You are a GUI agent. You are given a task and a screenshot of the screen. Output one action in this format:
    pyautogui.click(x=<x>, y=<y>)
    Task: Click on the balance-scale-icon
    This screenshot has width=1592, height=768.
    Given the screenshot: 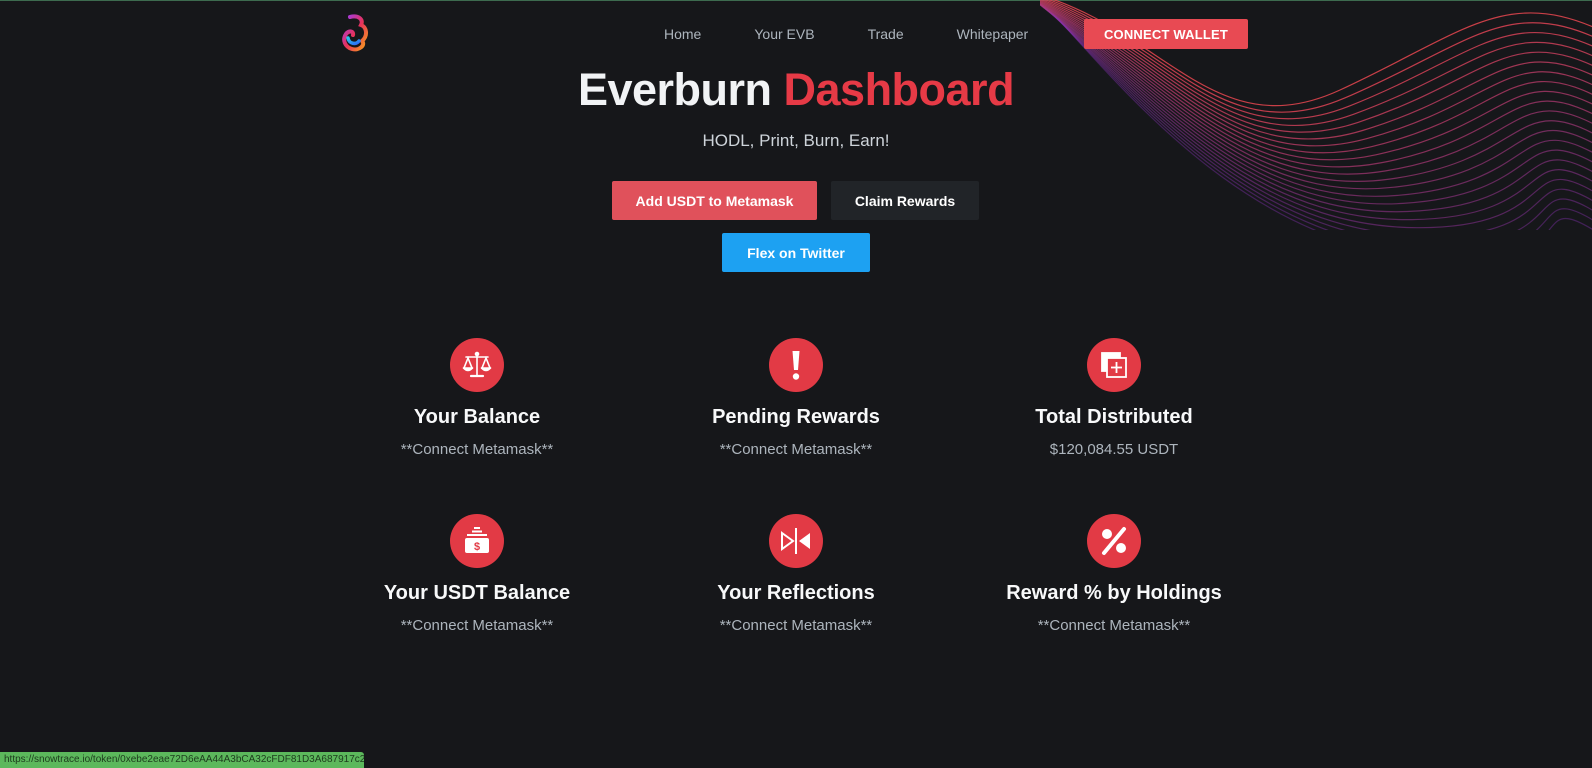 What is the action you would take?
    pyautogui.click(x=477, y=365)
    